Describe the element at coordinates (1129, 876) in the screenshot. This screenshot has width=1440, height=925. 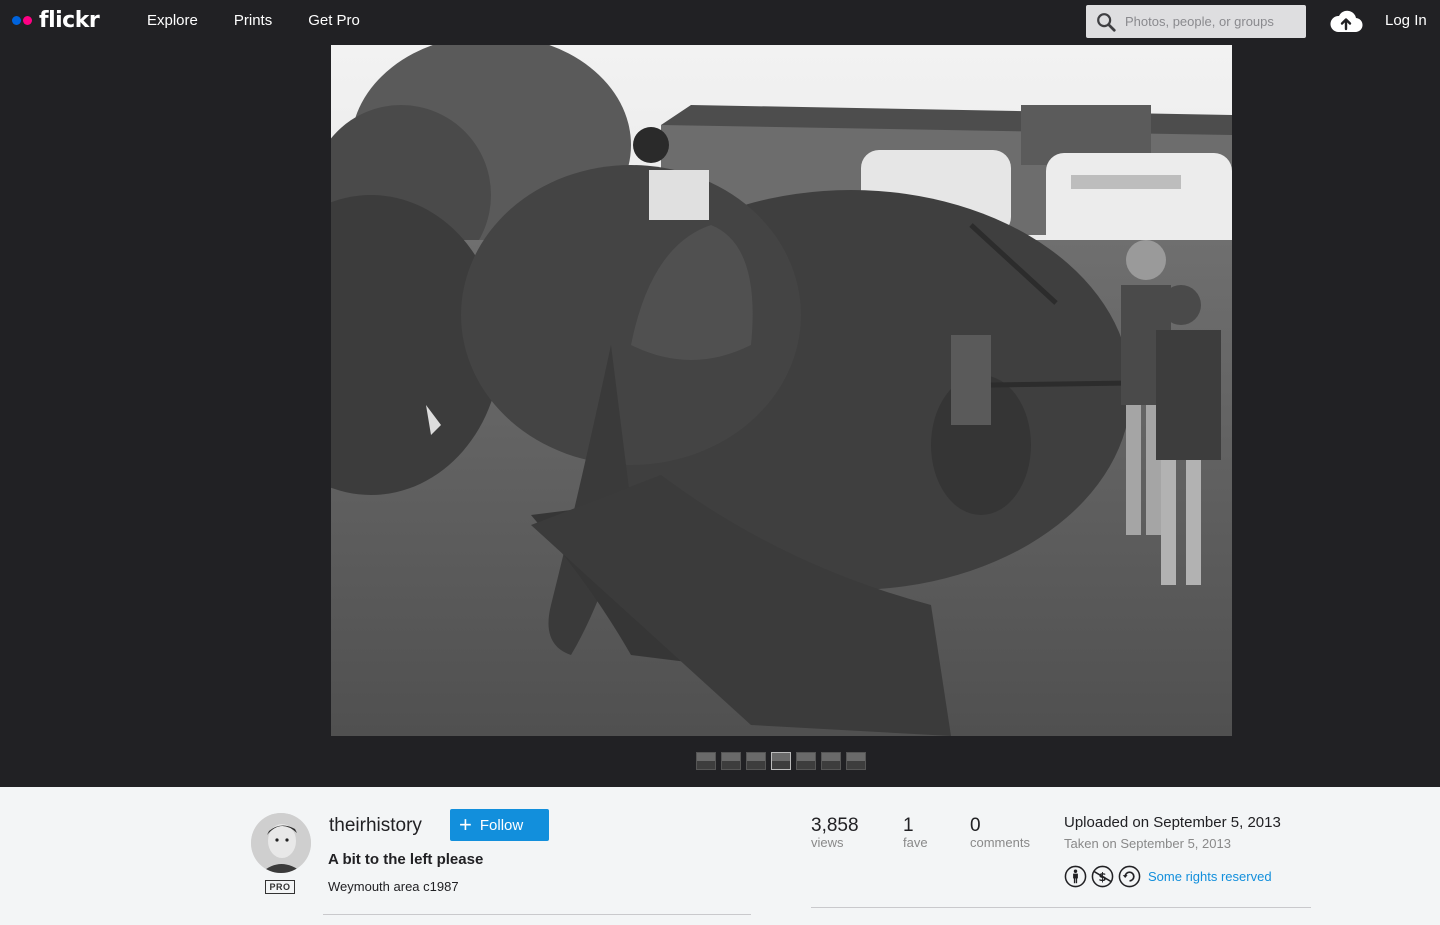
I see `cc-sharealike-icon` at that location.